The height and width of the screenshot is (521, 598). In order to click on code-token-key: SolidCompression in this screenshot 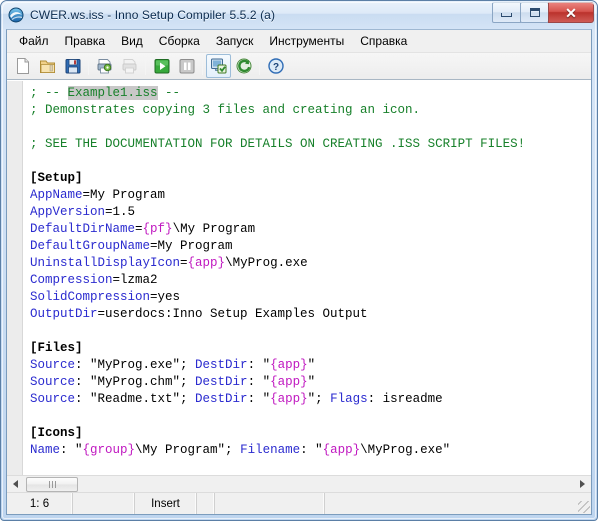, I will do `click(90, 297)`.